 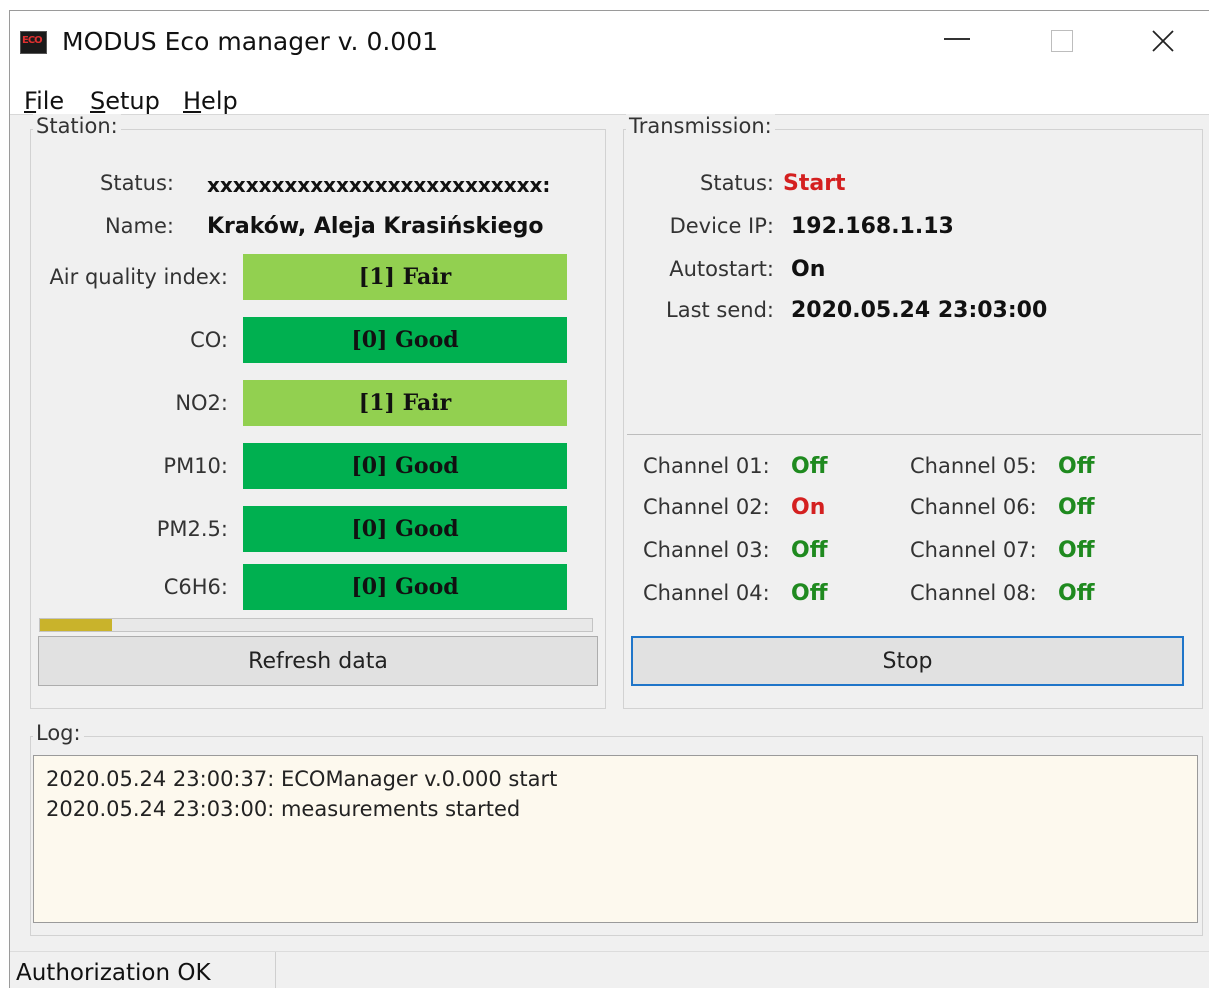 I want to click on refresh-progress-bar, so click(x=316, y=625).